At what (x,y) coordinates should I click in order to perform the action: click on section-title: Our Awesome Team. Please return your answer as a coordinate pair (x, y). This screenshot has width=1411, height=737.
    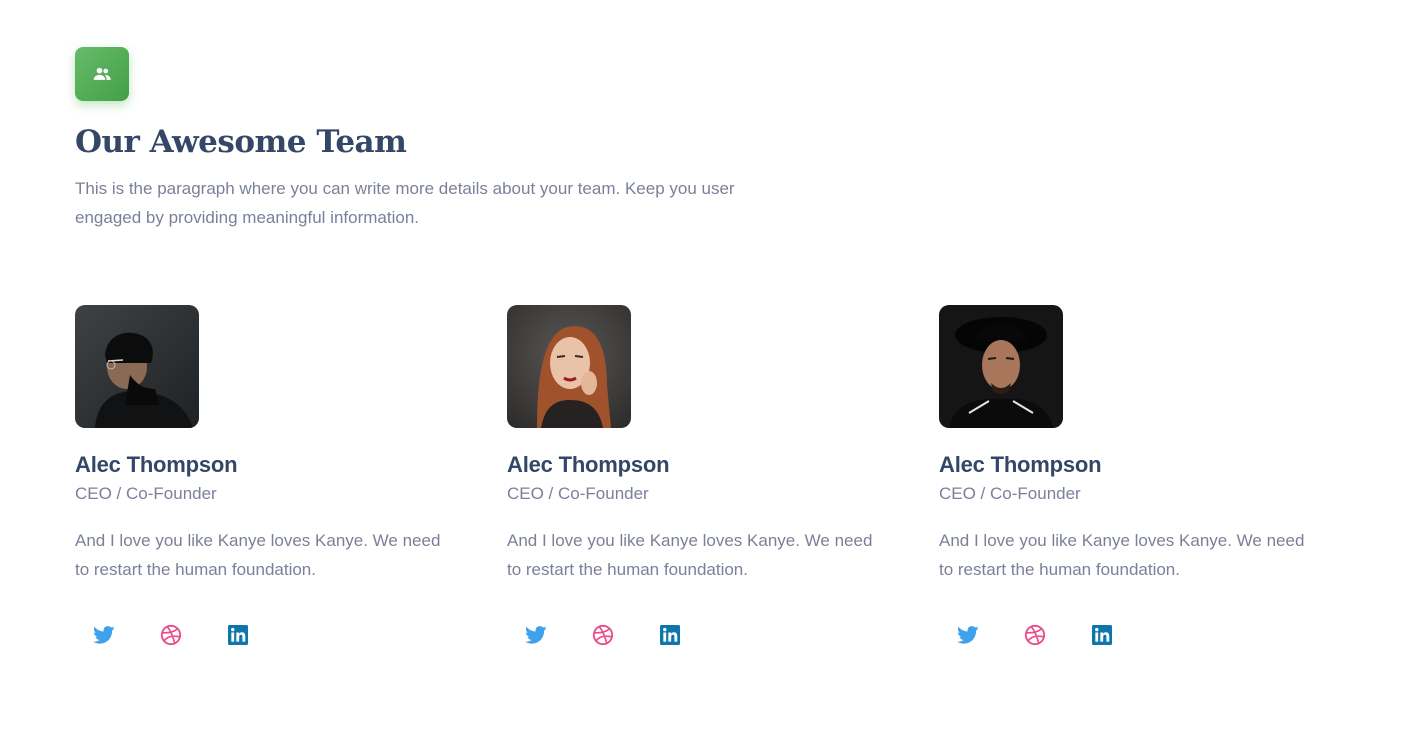
    Looking at the image, I should click on (241, 142).